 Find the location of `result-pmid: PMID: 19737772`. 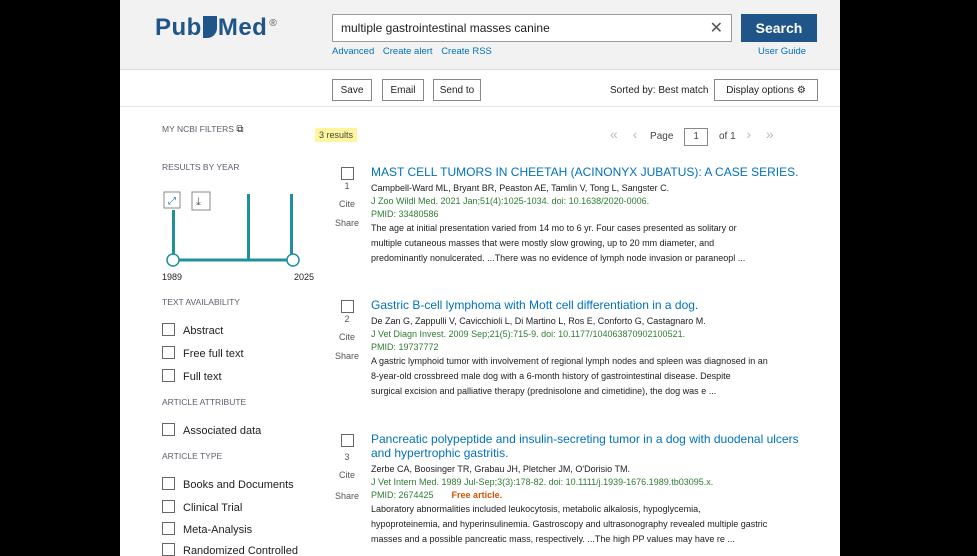

result-pmid: PMID: 19737772 is located at coordinates (405, 347).